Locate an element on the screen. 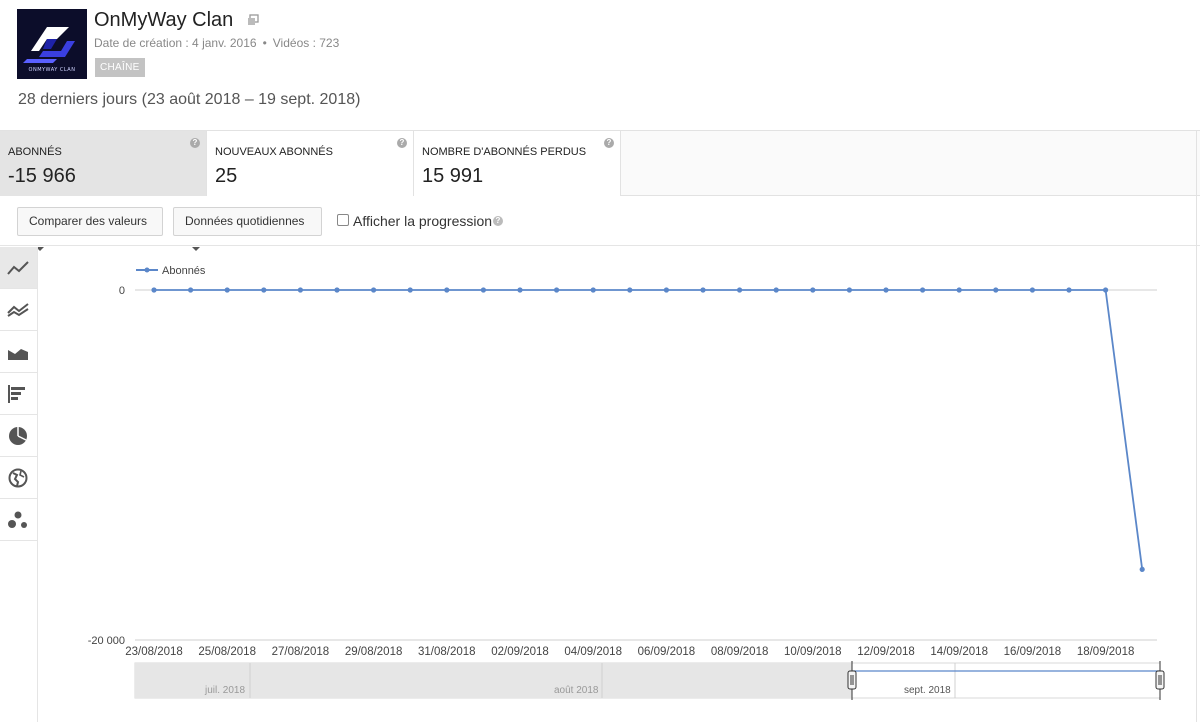  multi-line-chart-icon is located at coordinates (18, 310).